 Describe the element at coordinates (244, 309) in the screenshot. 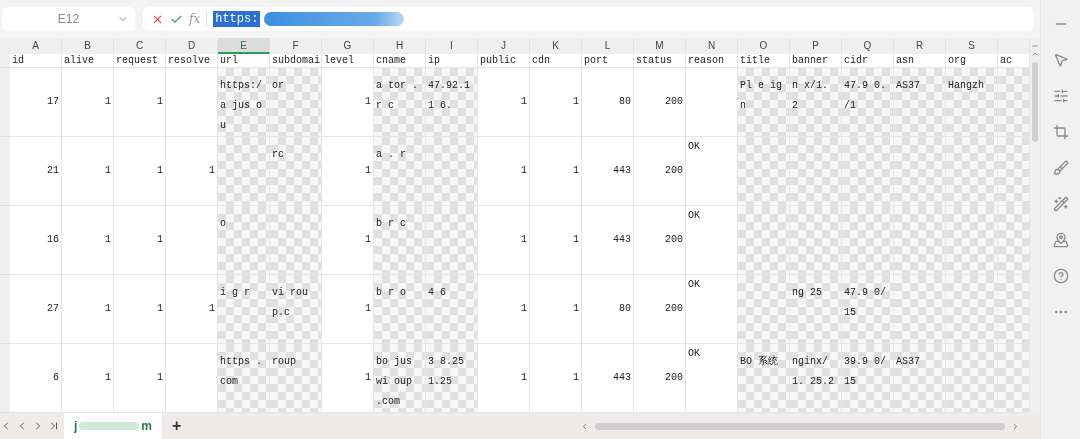

I see `redacted-cell: i g r` at that location.